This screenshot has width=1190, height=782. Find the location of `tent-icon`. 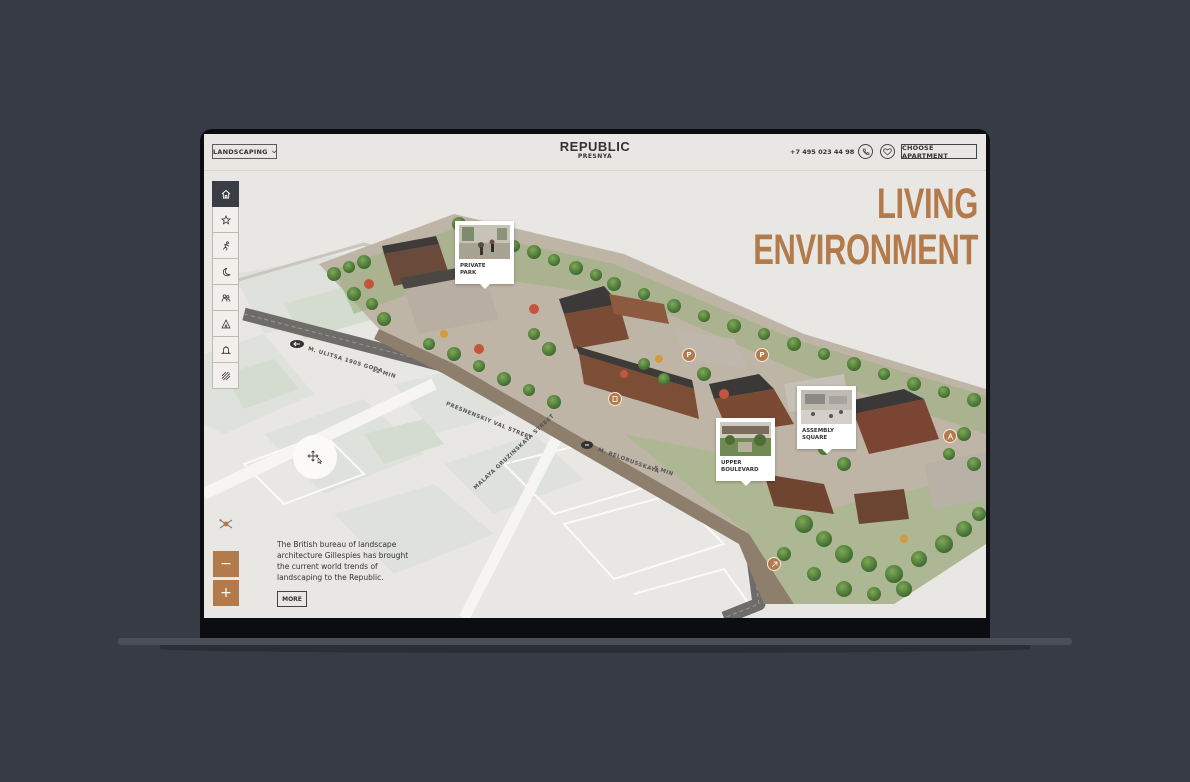

tent-icon is located at coordinates (225, 323).